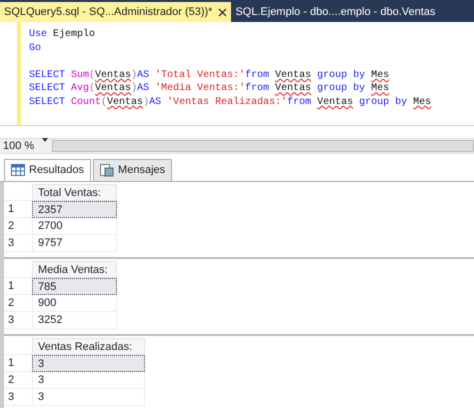 This screenshot has height=408, width=474. What do you see at coordinates (74, 303) in the screenshot?
I see `table-cell: 900` at bounding box center [74, 303].